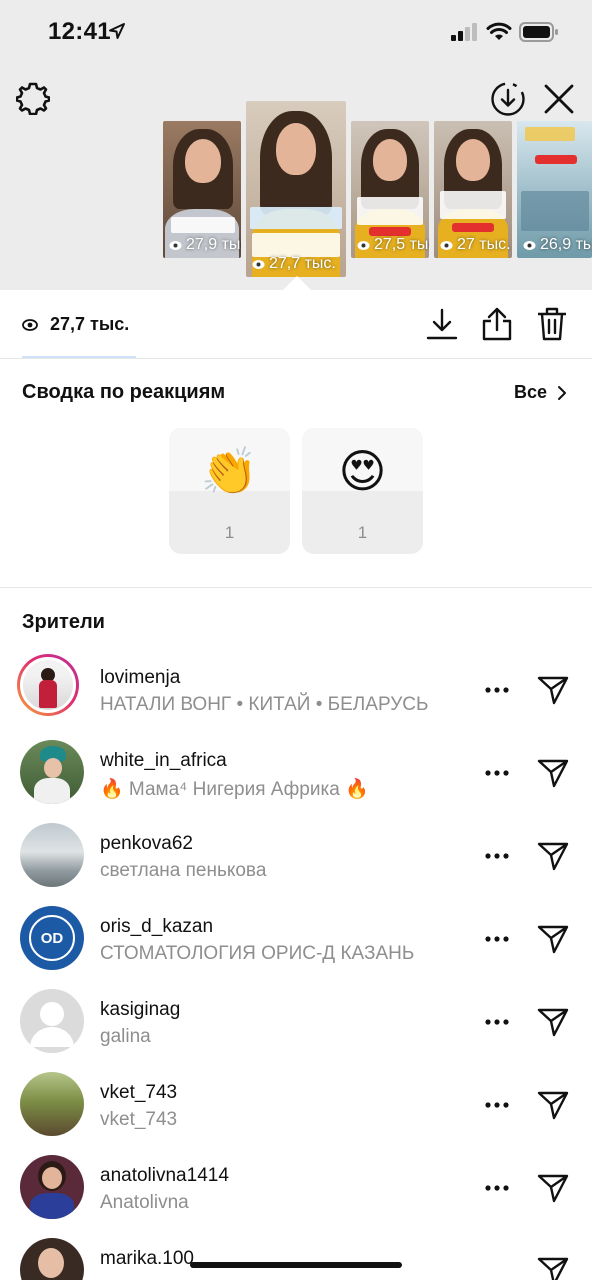 The image size is (592, 1280). What do you see at coordinates (393, 245) in the screenshot?
I see `thumbnail-views: 27,5 тыс.` at bounding box center [393, 245].